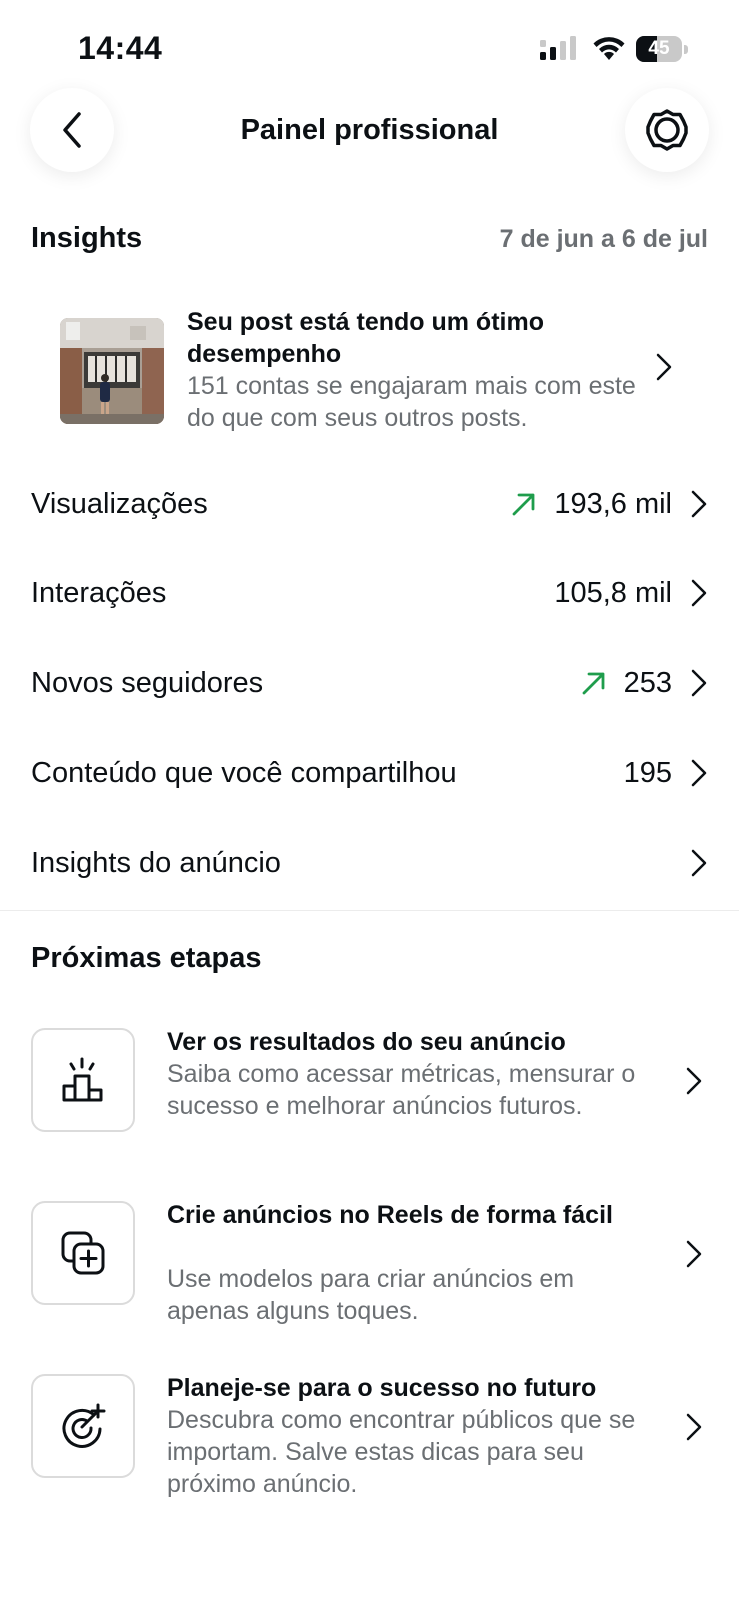 This screenshot has width=739, height=1600. Describe the element at coordinates (647, 772) in the screenshot. I see `metric-value: 195` at that location.